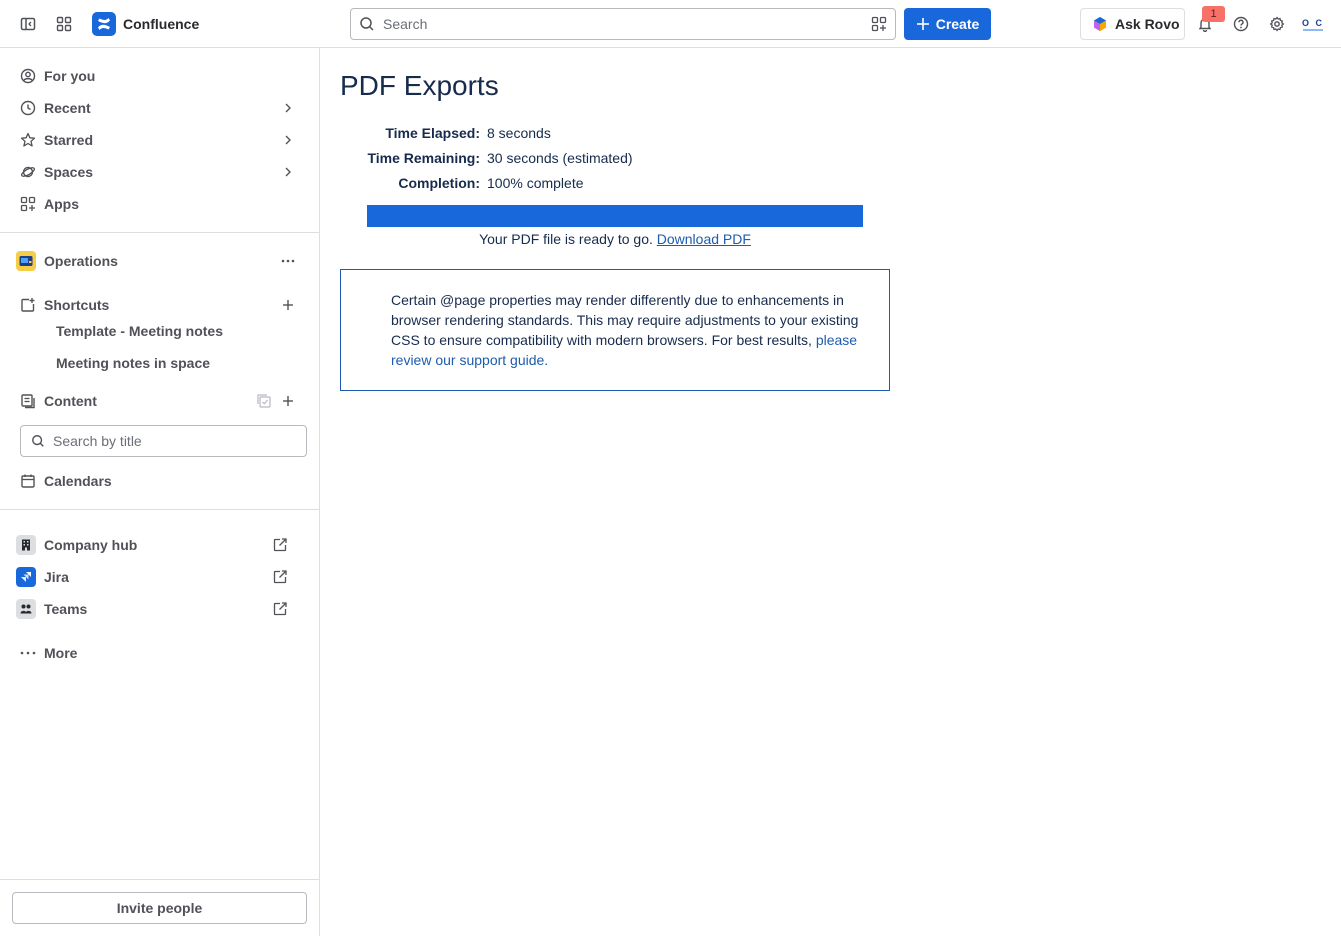 The width and height of the screenshot is (1341, 936). Describe the element at coordinates (519, 133) in the screenshot. I see `time-elapsed-value: 8 seconds` at that location.